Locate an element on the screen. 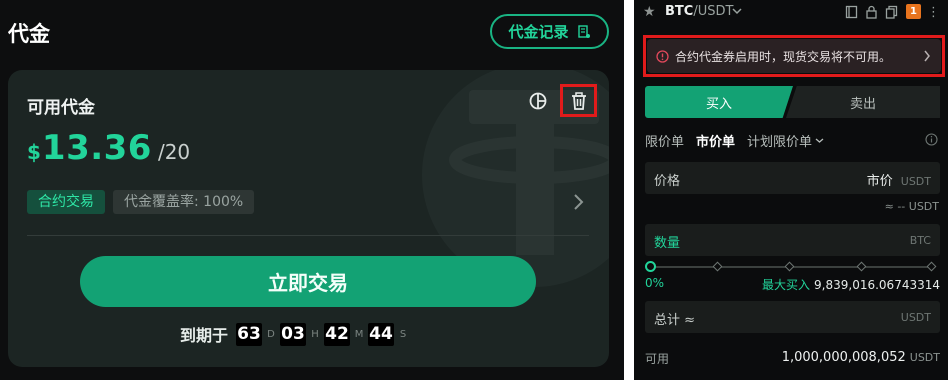  total-label: 总计 ≈ is located at coordinates (675, 320).